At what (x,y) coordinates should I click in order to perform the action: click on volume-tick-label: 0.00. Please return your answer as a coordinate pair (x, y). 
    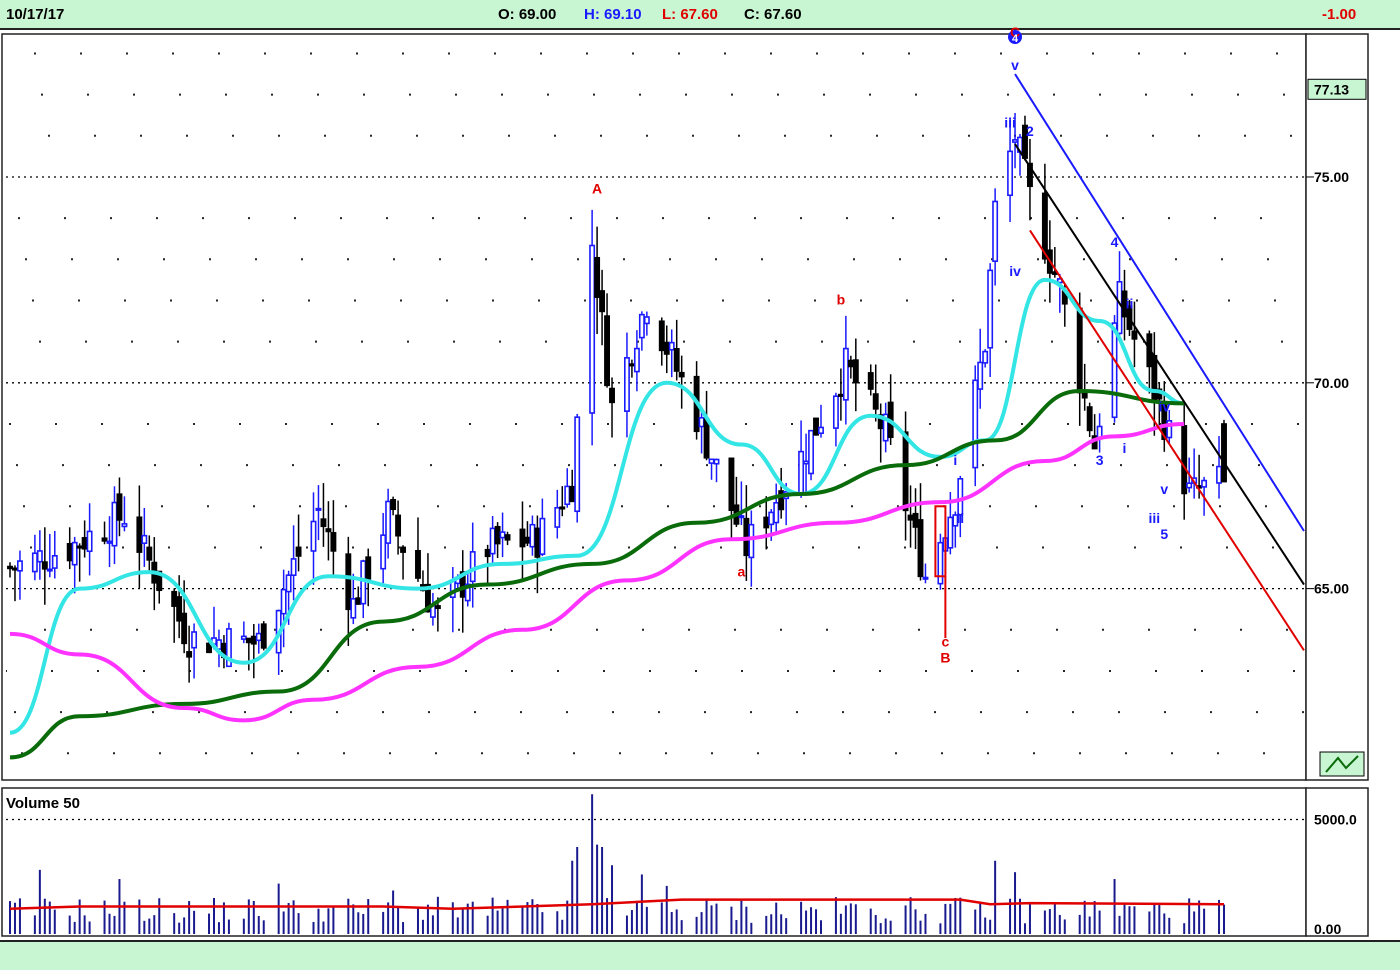
    Looking at the image, I should click on (1327, 929).